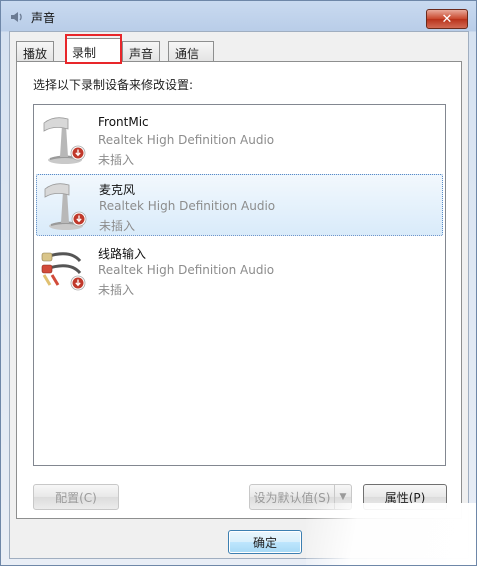 Image resolution: width=477 pixels, height=566 pixels. I want to click on close-icon: ✕, so click(447, 19).